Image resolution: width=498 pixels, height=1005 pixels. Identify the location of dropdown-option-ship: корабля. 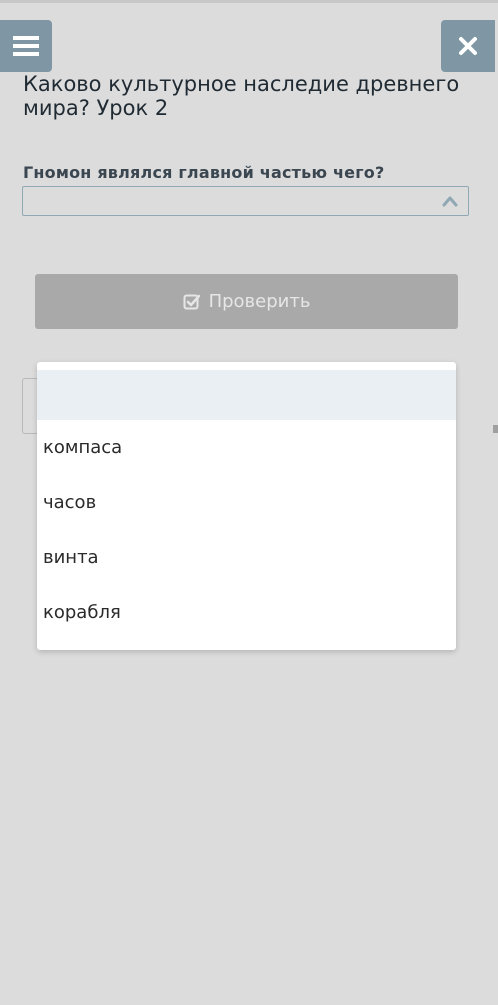
(82, 613).